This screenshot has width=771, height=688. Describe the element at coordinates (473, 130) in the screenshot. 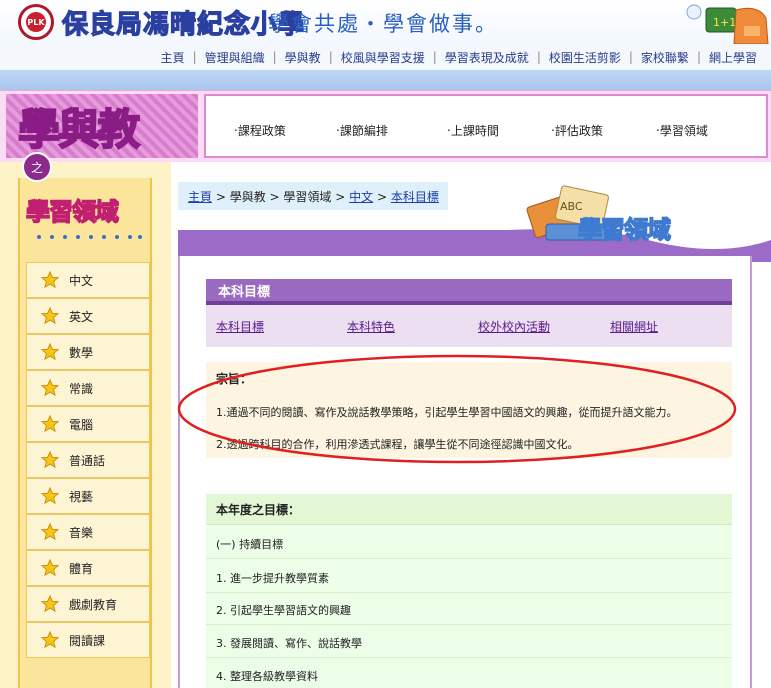

I see `subnav-school-hours: ‧上課時間` at that location.